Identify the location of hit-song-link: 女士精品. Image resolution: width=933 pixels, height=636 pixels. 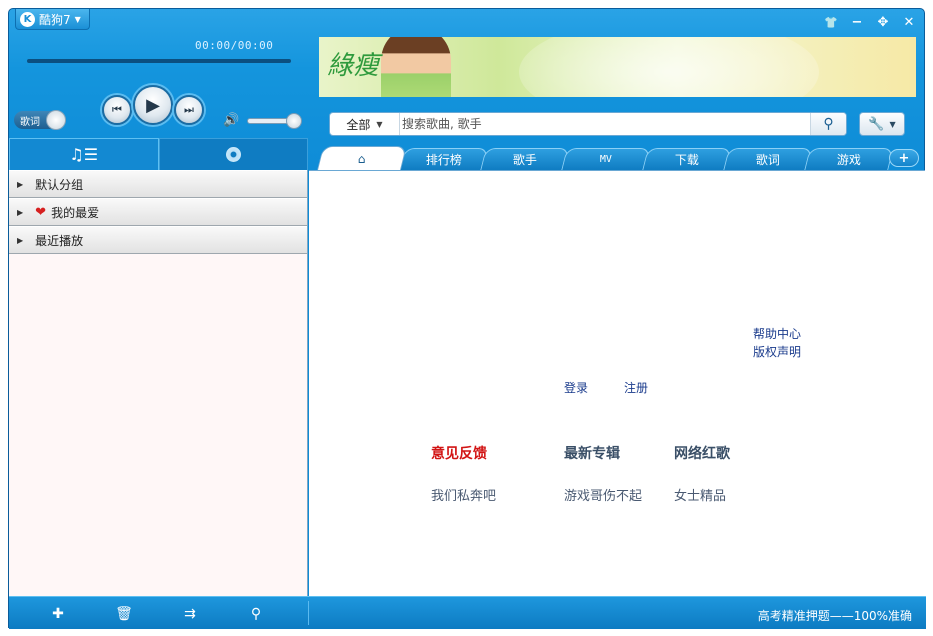
(700, 494).